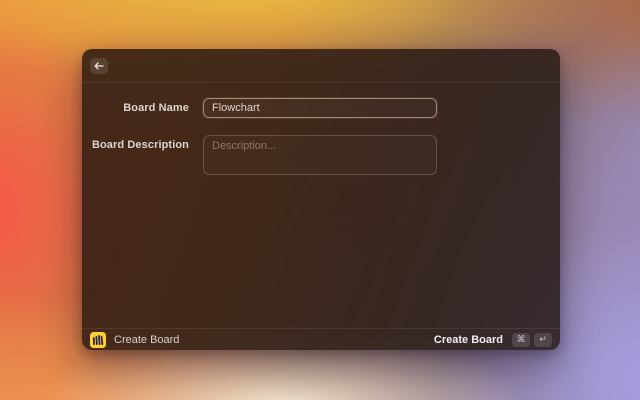  What do you see at coordinates (468, 339) in the screenshot?
I see `create-board-action-label: Create Board` at bounding box center [468, 339].